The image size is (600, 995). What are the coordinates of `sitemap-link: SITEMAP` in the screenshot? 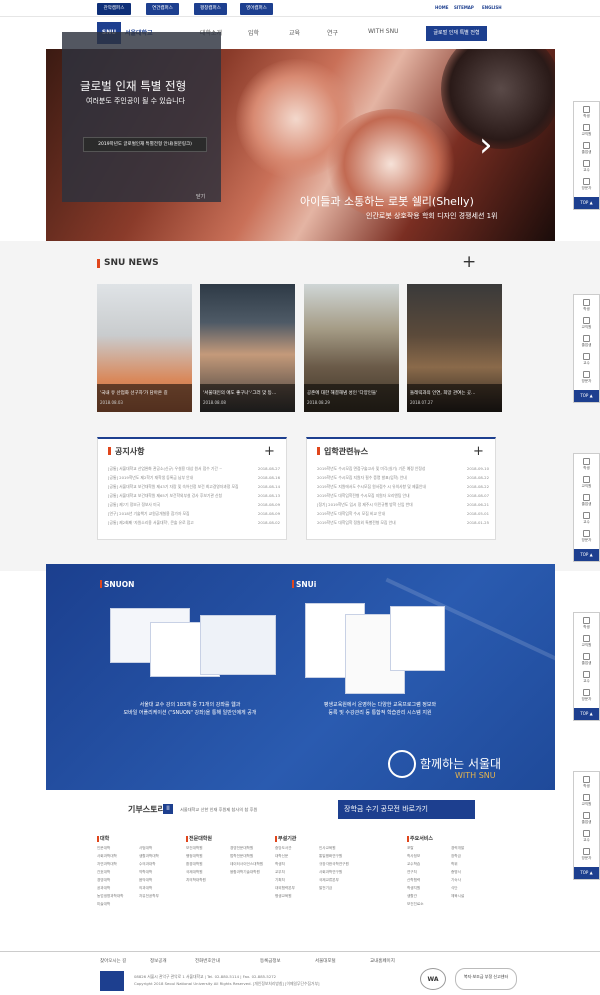 It's located at (464, 7).